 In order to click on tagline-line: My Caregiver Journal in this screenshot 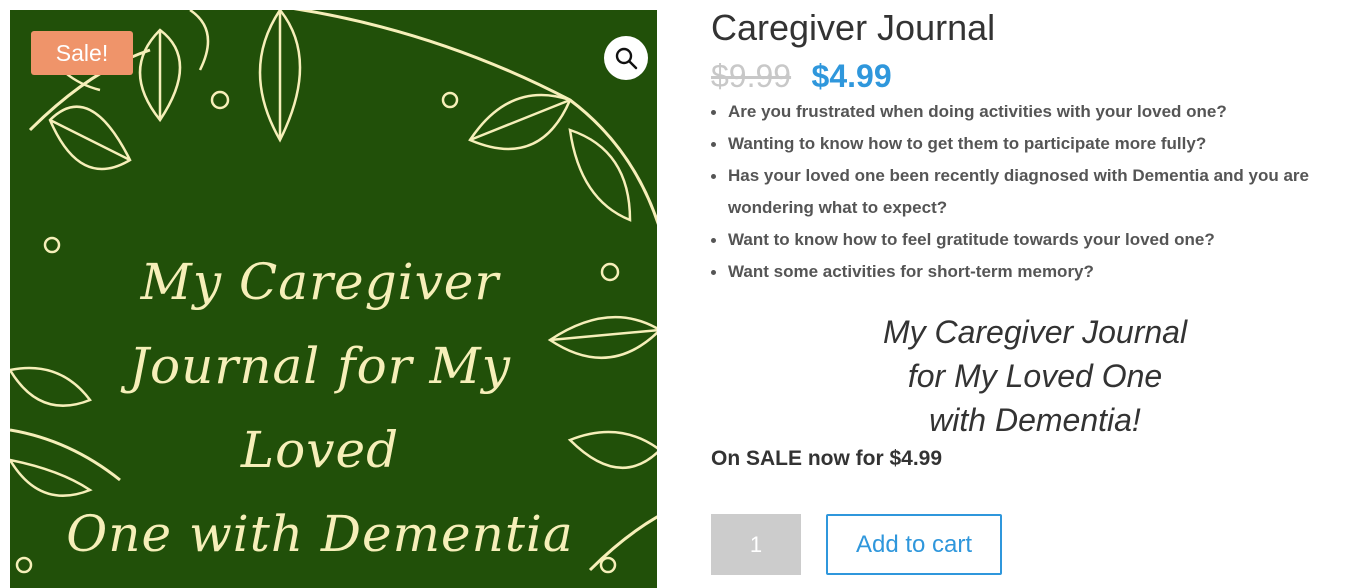, I will do `click(1035, 332)`.